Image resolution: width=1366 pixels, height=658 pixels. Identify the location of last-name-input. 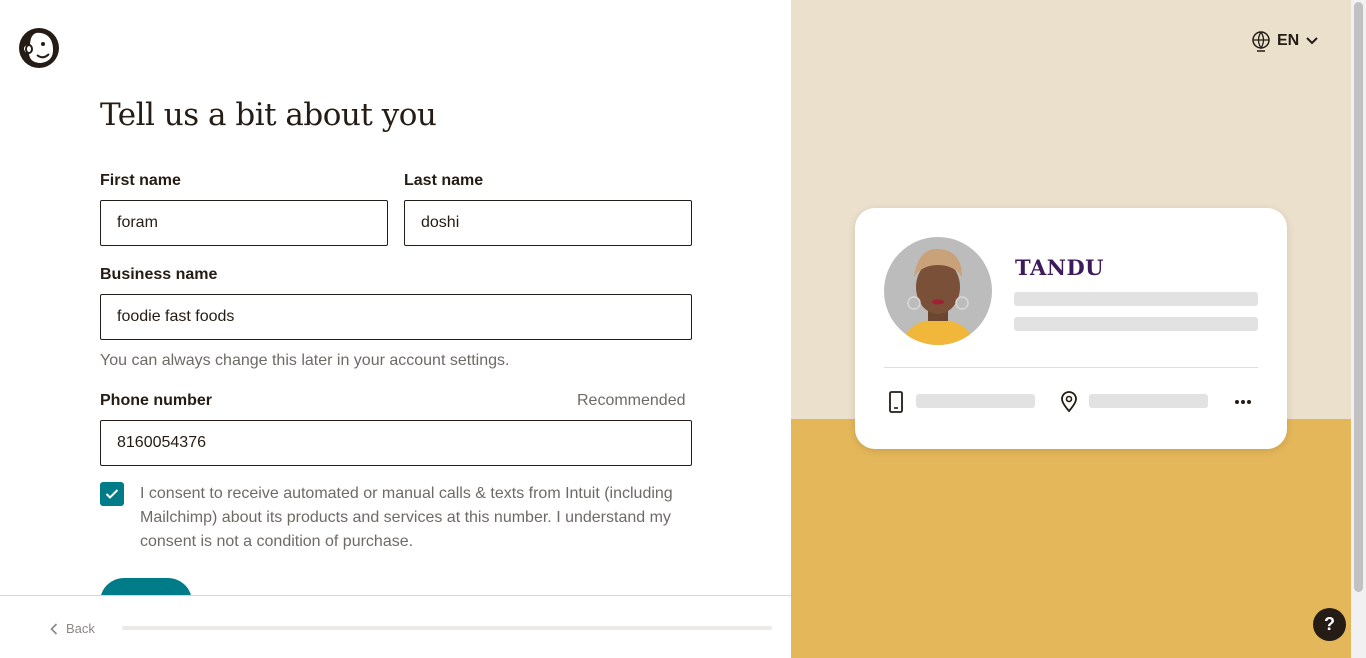
(548, 223).